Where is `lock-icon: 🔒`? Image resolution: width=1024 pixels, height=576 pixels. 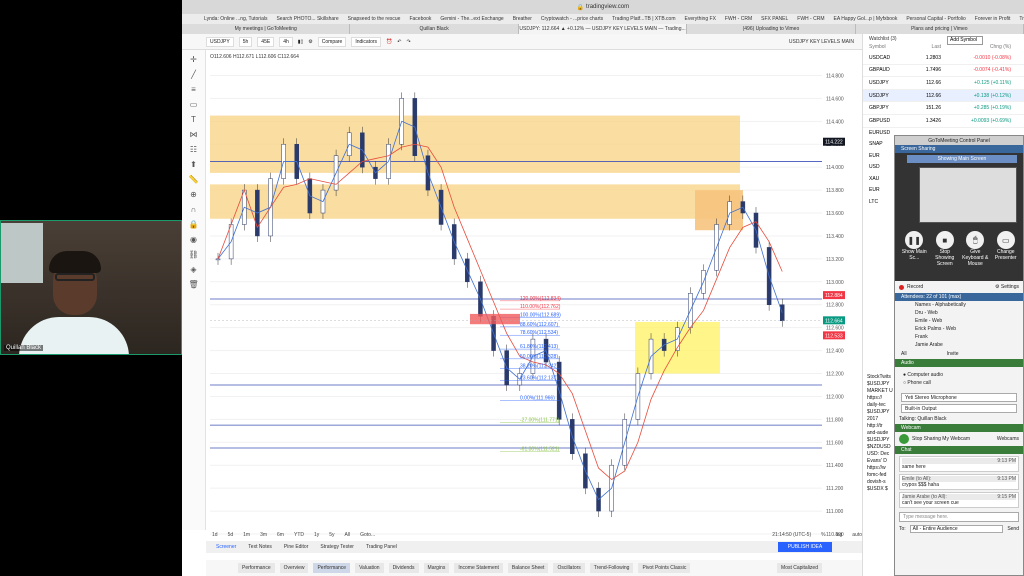 lock-icon: 🔒 is located at coordinates (194, 225).